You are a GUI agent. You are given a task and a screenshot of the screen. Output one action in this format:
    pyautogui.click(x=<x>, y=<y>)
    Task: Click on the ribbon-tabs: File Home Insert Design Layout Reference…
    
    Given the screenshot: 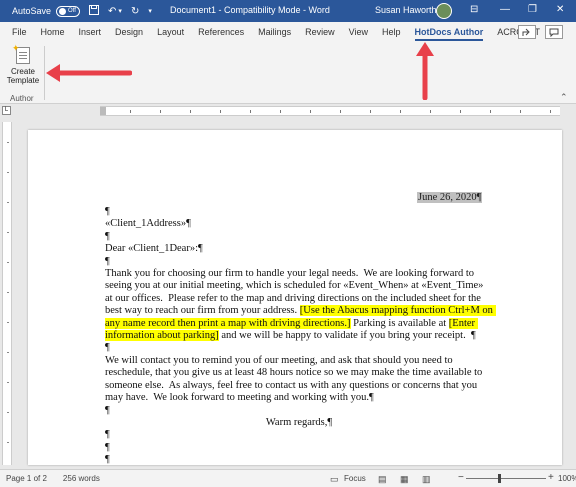 What is the action you would take?
    pyautogui.click(x=288, y=32)
    